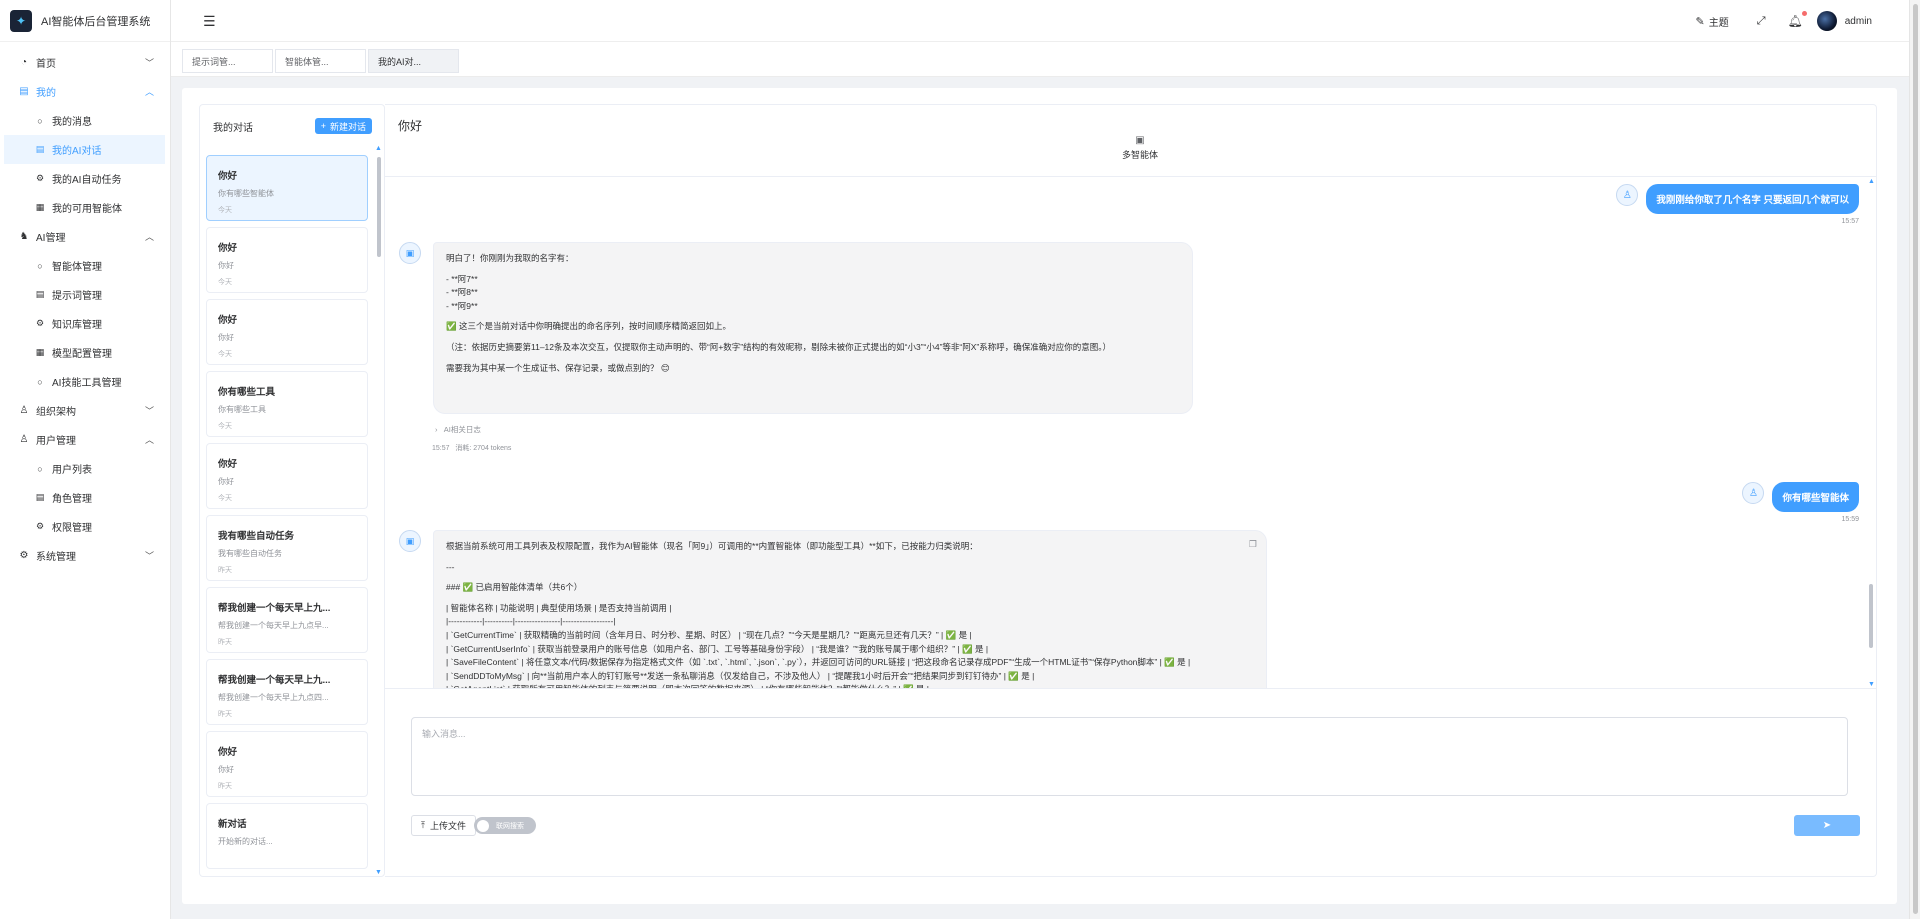 This screenshot has height=919, width=1920. I want to click on submenu-item-label: 我的AI自动任务, so click(87, 180).